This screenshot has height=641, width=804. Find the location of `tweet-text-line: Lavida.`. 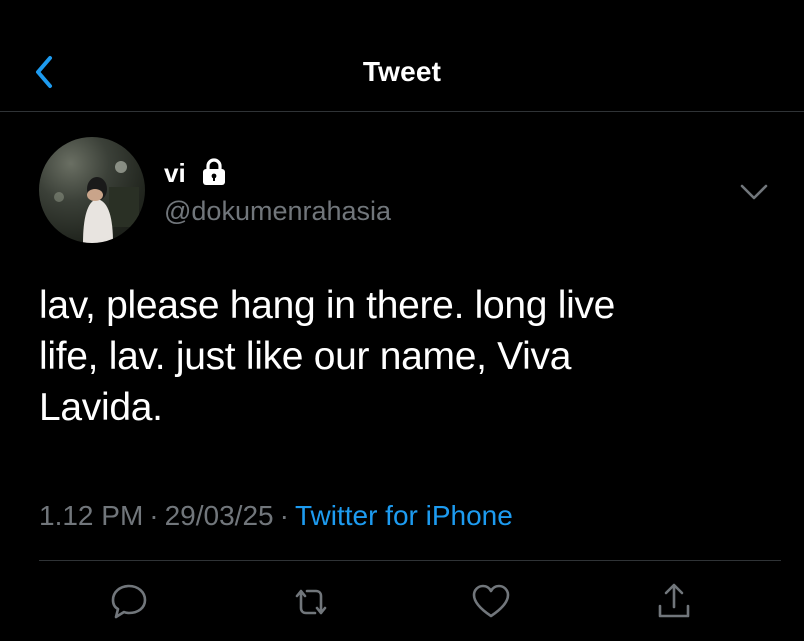

tweet-text-line: Lavida. is located at coordinates (101, 407).